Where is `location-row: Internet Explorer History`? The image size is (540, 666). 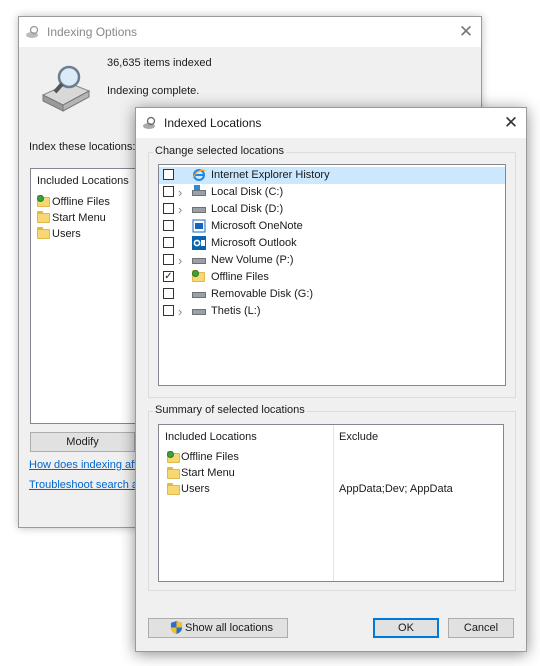
location-row: Internet Explorer History is located at coordinates (332, 175).